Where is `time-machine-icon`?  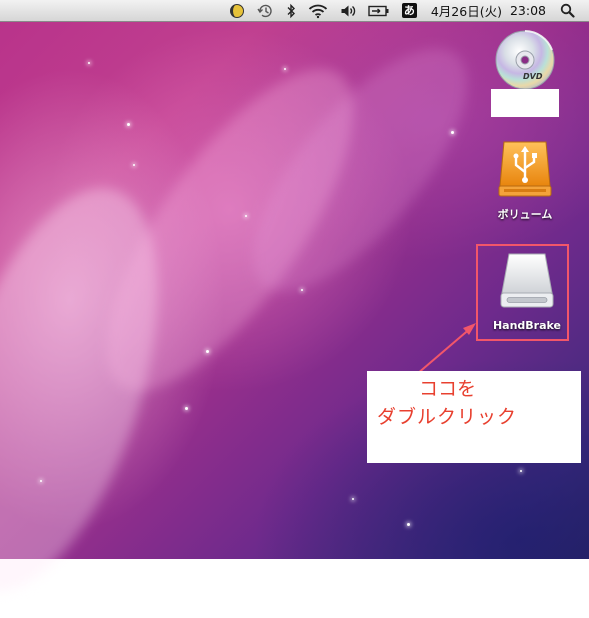
time-machine-icon is located at coordinates (265, 11).